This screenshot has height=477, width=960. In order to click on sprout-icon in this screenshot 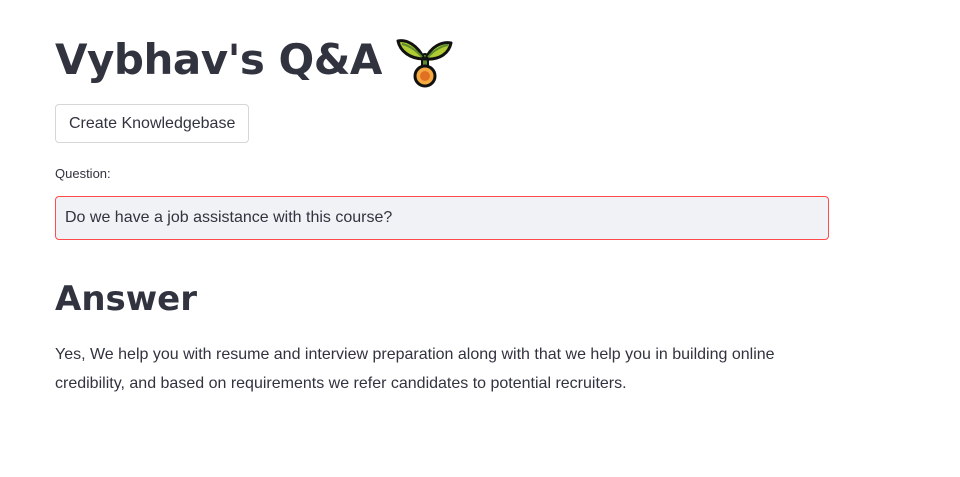, I will do `click(425, 60)`.